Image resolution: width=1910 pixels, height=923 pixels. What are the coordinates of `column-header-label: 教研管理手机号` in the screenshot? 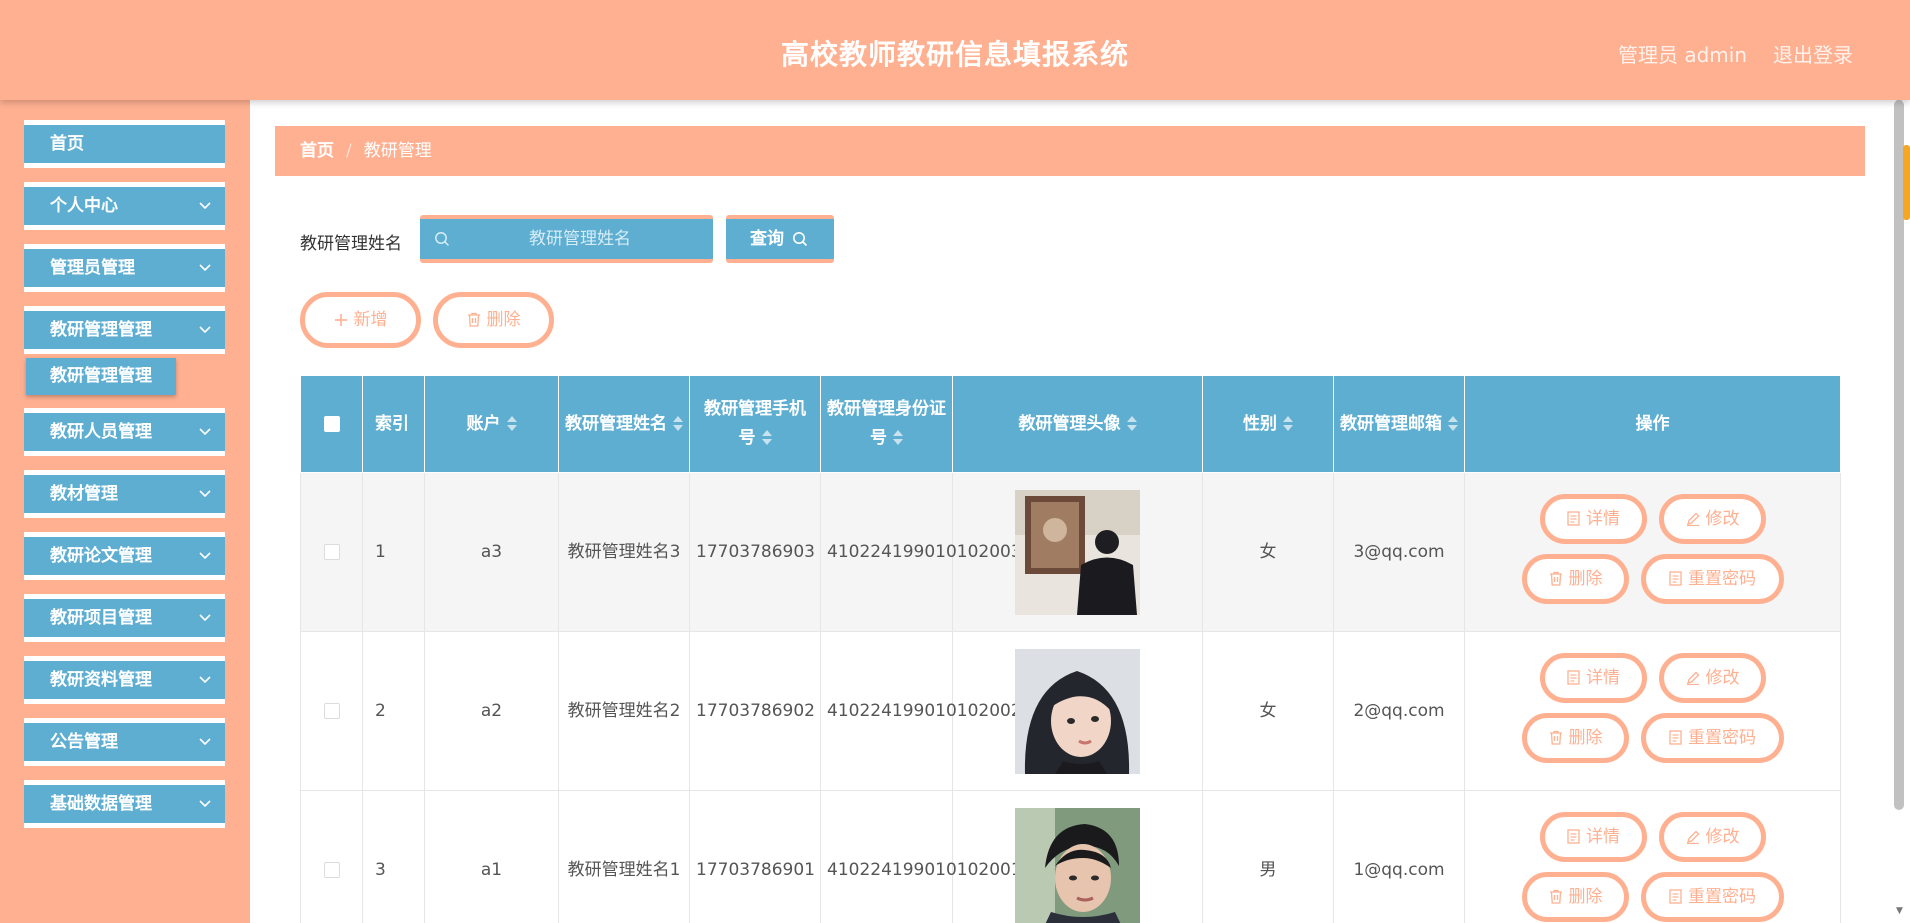 It's located at (755, 423).